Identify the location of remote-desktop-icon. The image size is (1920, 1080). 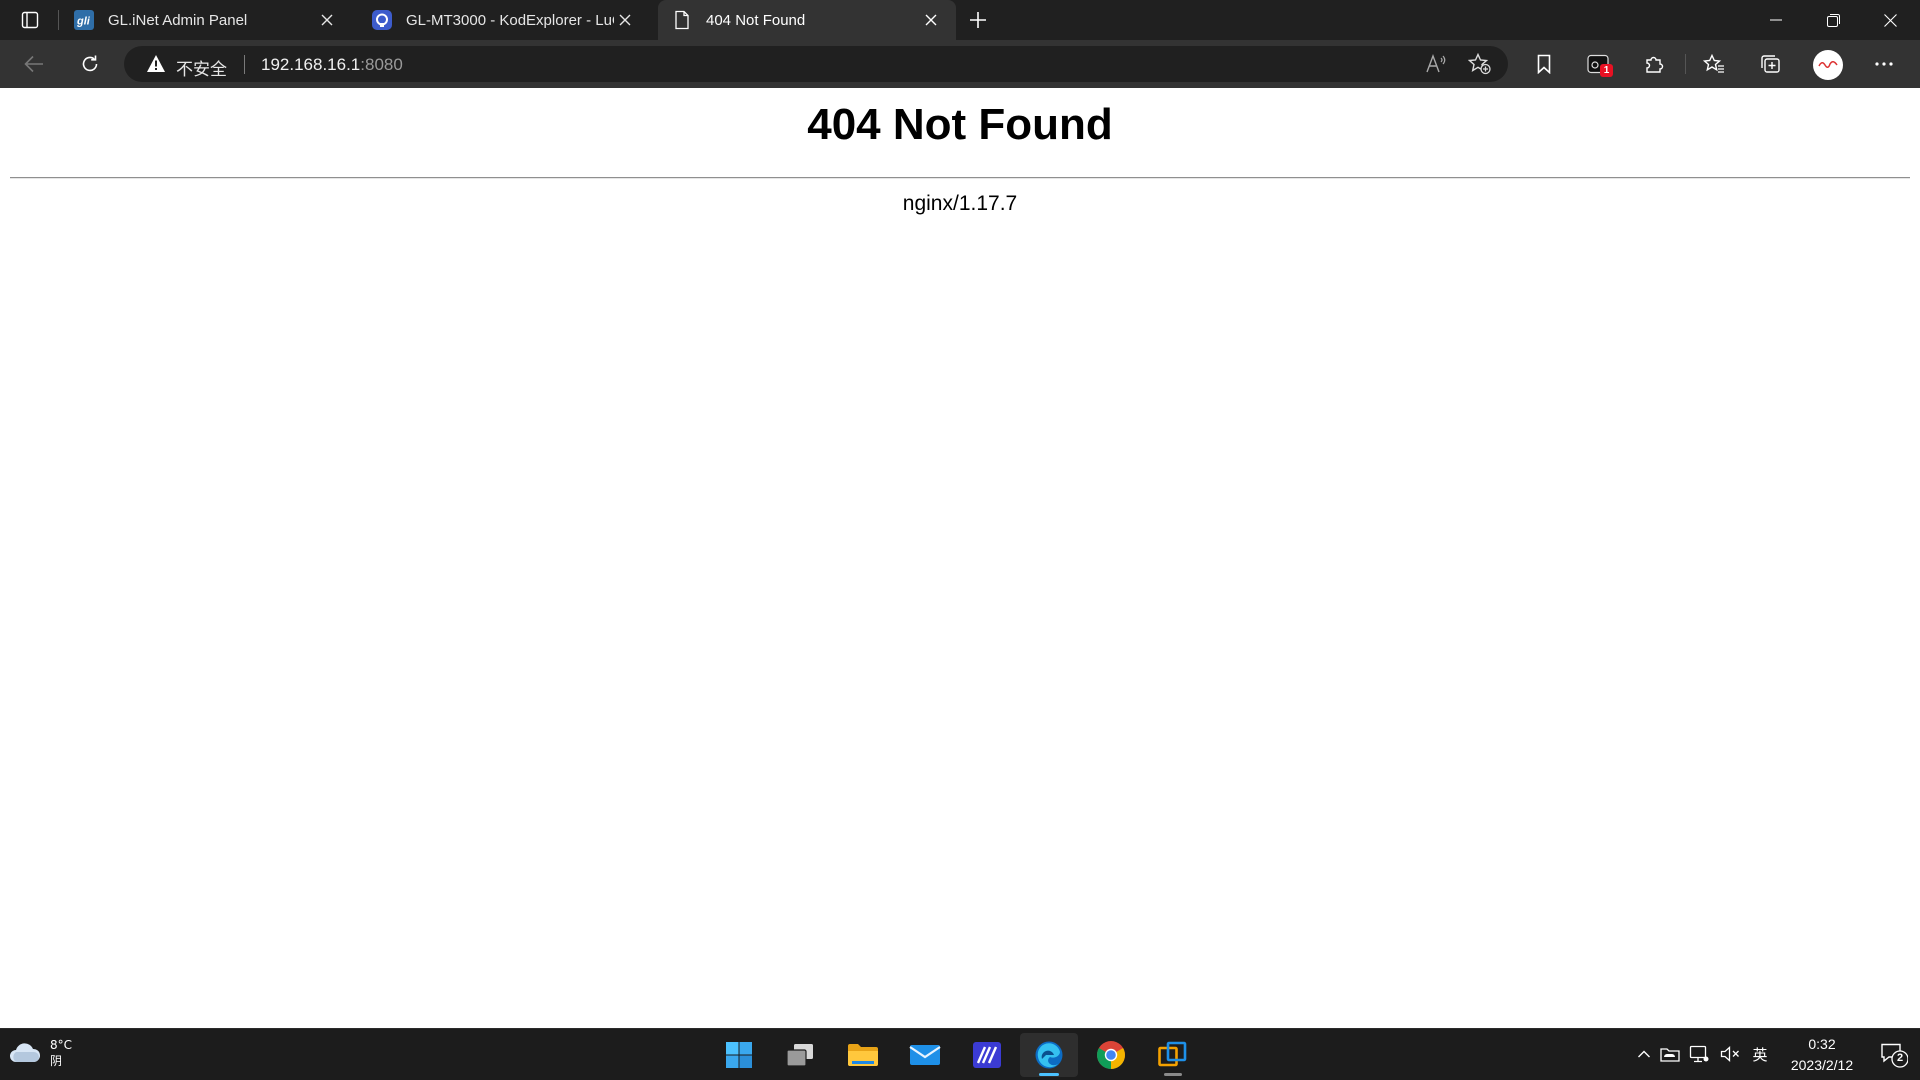
(1172, 1054).